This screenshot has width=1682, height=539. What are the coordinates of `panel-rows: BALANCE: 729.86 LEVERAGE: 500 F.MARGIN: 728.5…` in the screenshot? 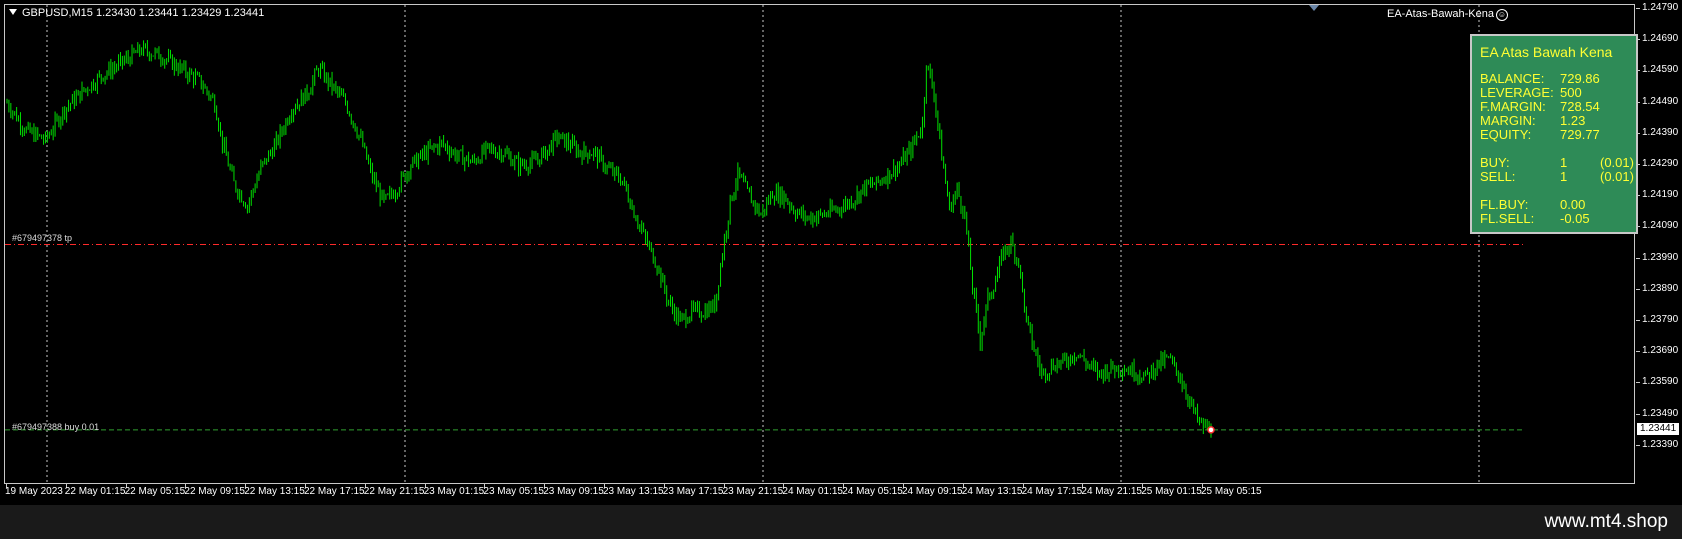 It's located at (1558, 149).